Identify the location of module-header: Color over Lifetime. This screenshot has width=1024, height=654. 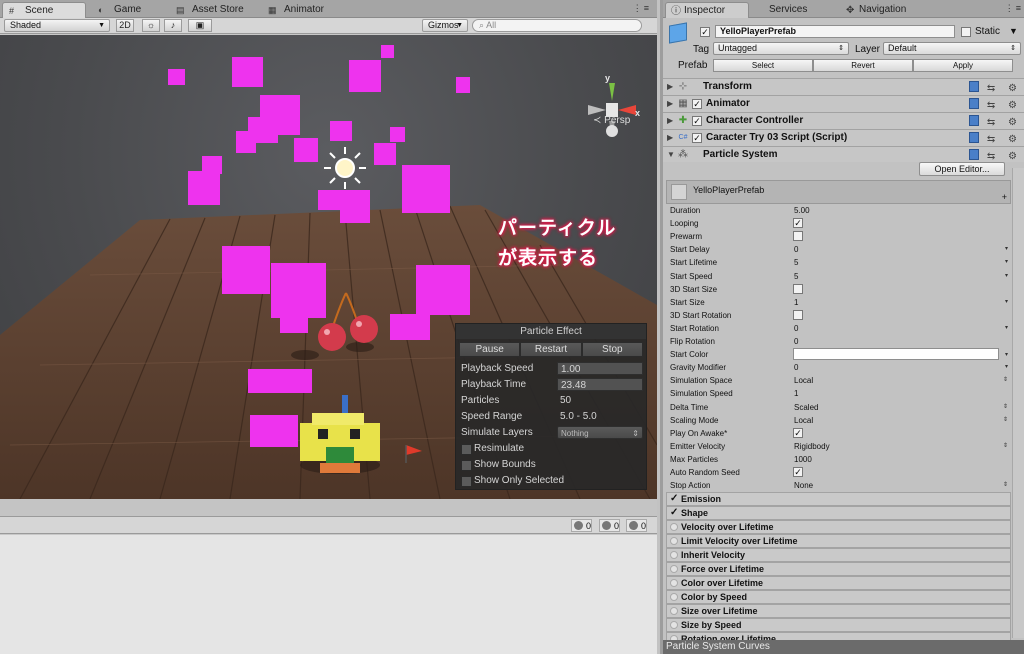
(838, 583).